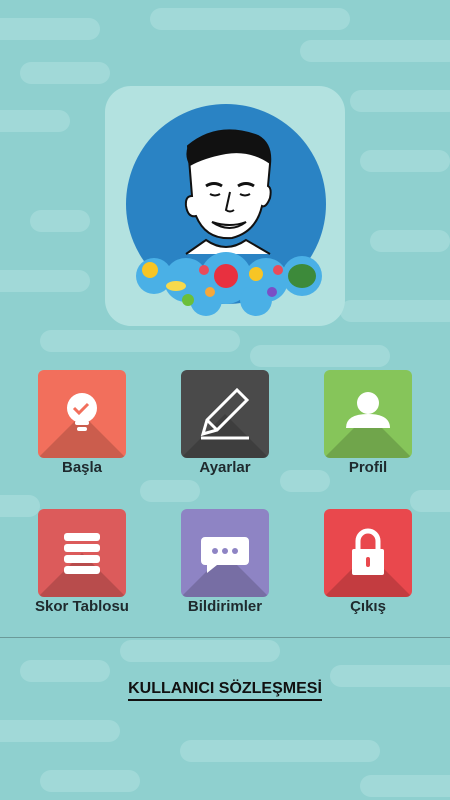  I want to click on pencil-icon, so click(225, 413).